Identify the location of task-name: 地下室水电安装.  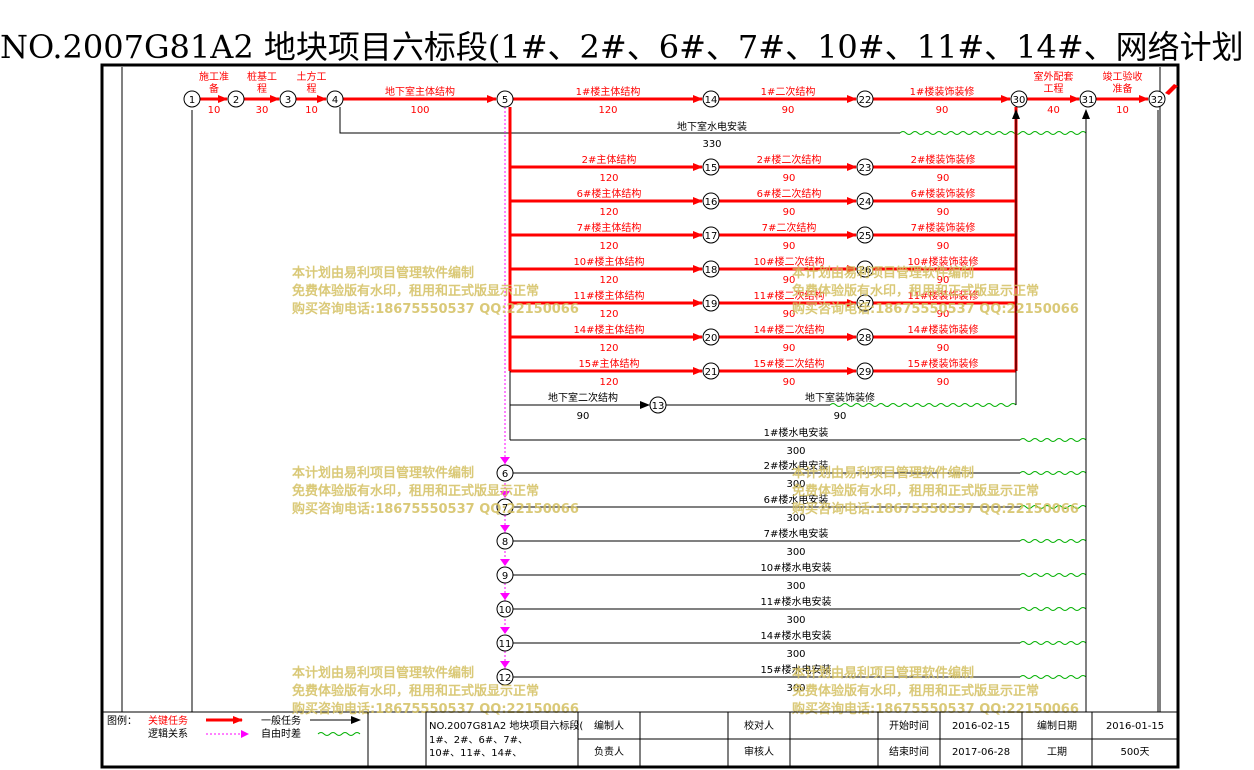
(712, 126).